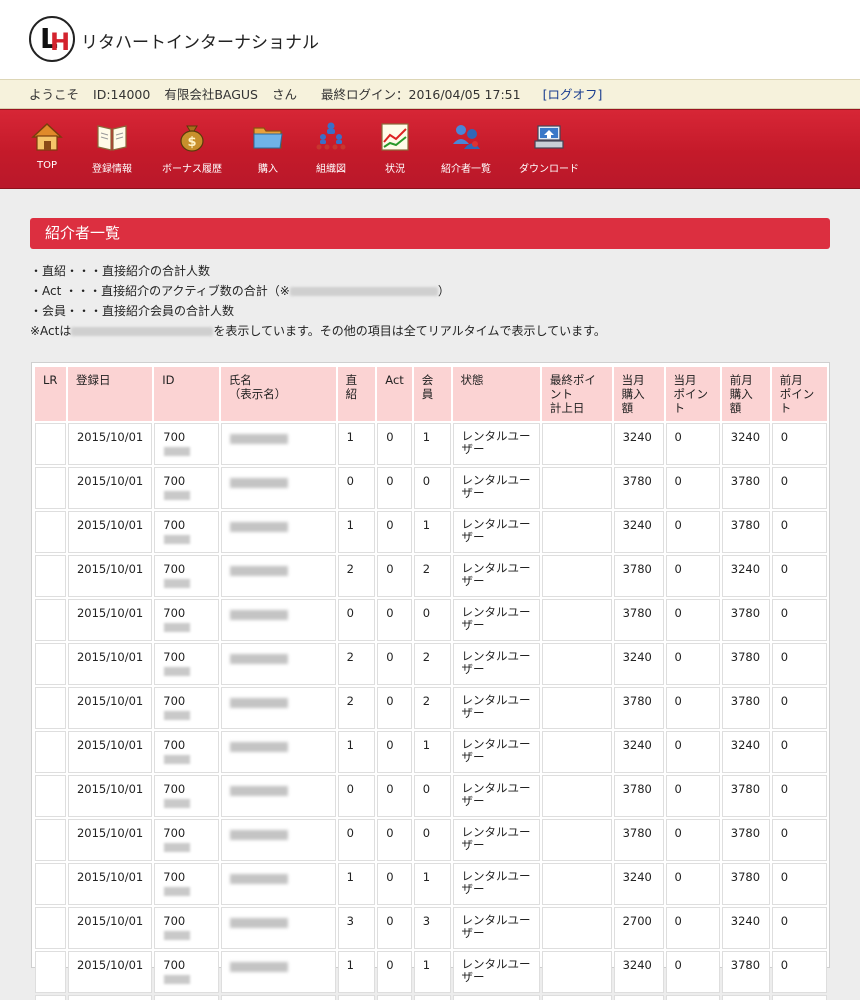  I want to click on company-logo: L H, so click(52, 39).